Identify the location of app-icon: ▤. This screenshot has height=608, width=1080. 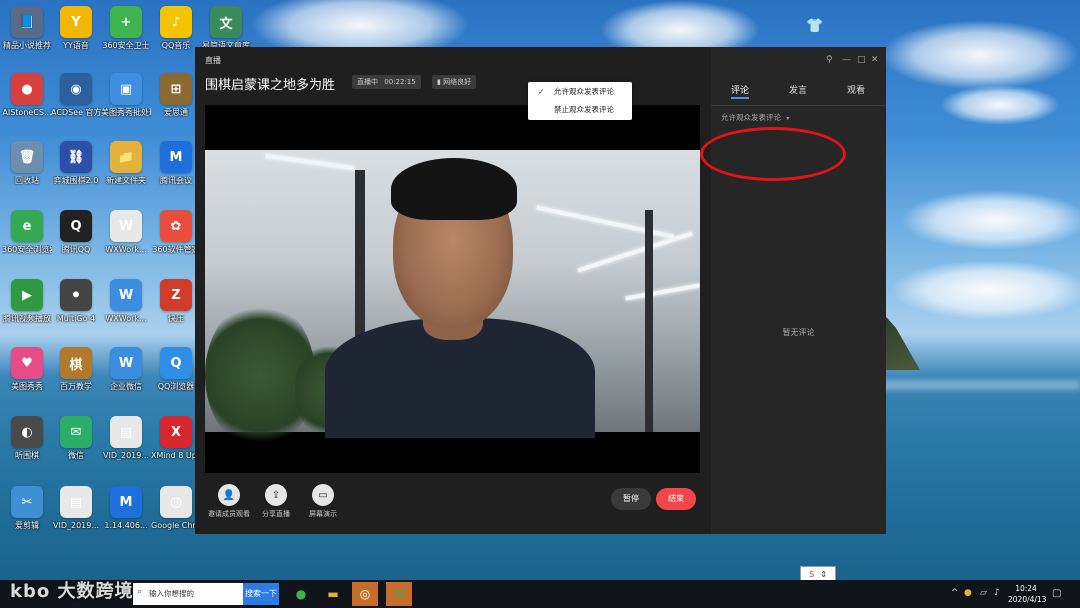
(76, 502).